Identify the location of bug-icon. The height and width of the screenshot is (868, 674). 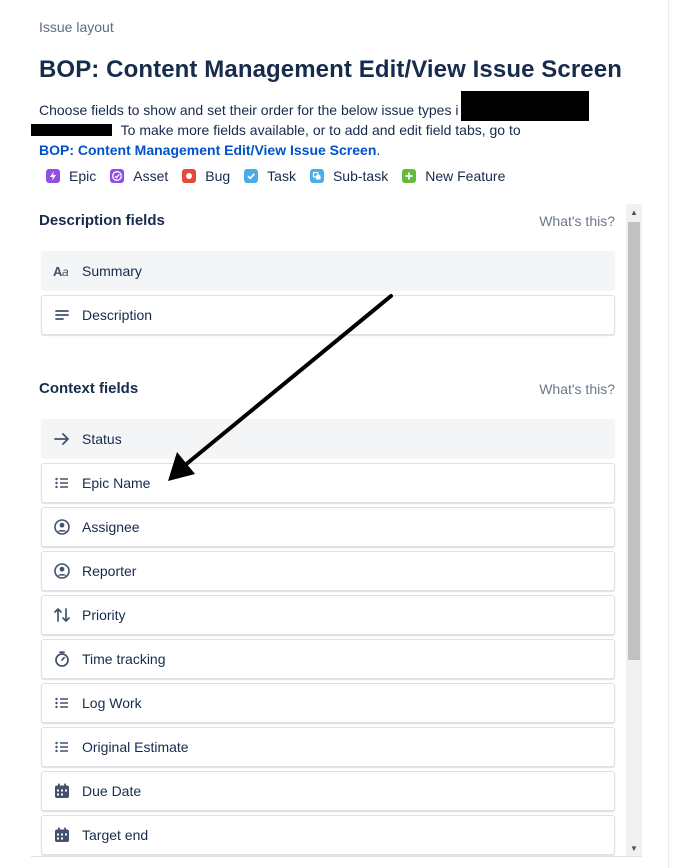
(189, 176).